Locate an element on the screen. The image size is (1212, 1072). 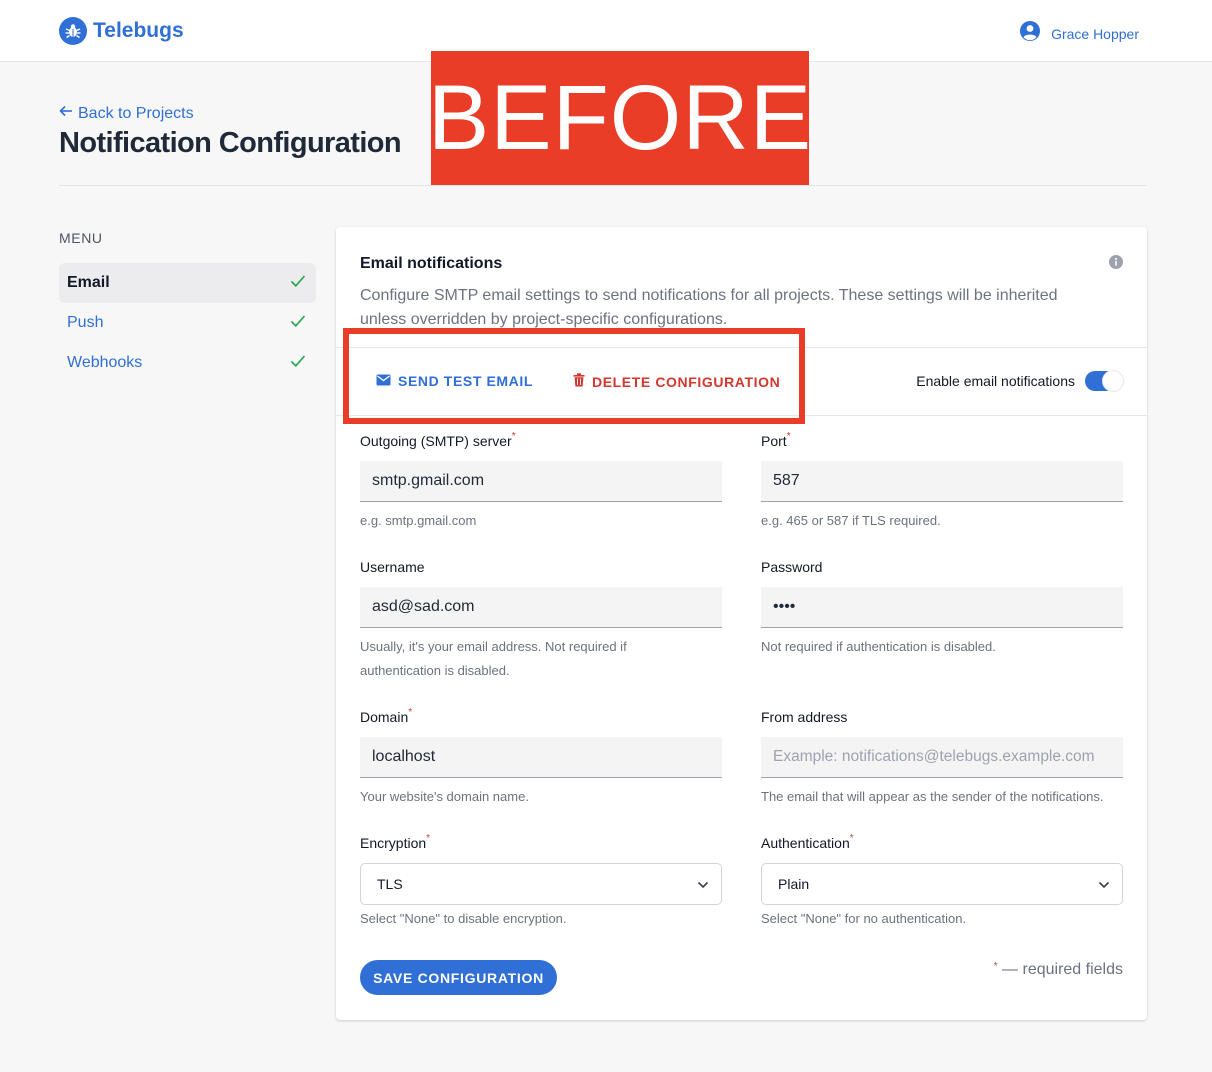
card-title: Email notifications is located at coordinates (431, 263).